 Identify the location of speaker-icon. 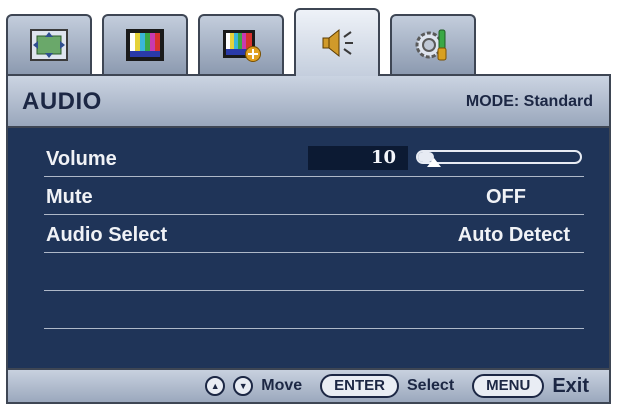
(337, 43).